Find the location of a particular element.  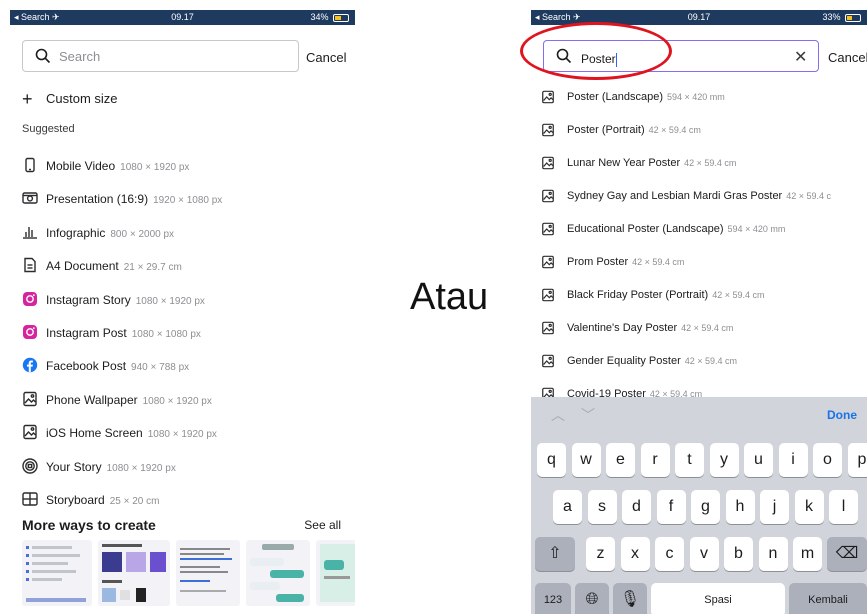

document-template-preview is located at coordinates (206, 570).